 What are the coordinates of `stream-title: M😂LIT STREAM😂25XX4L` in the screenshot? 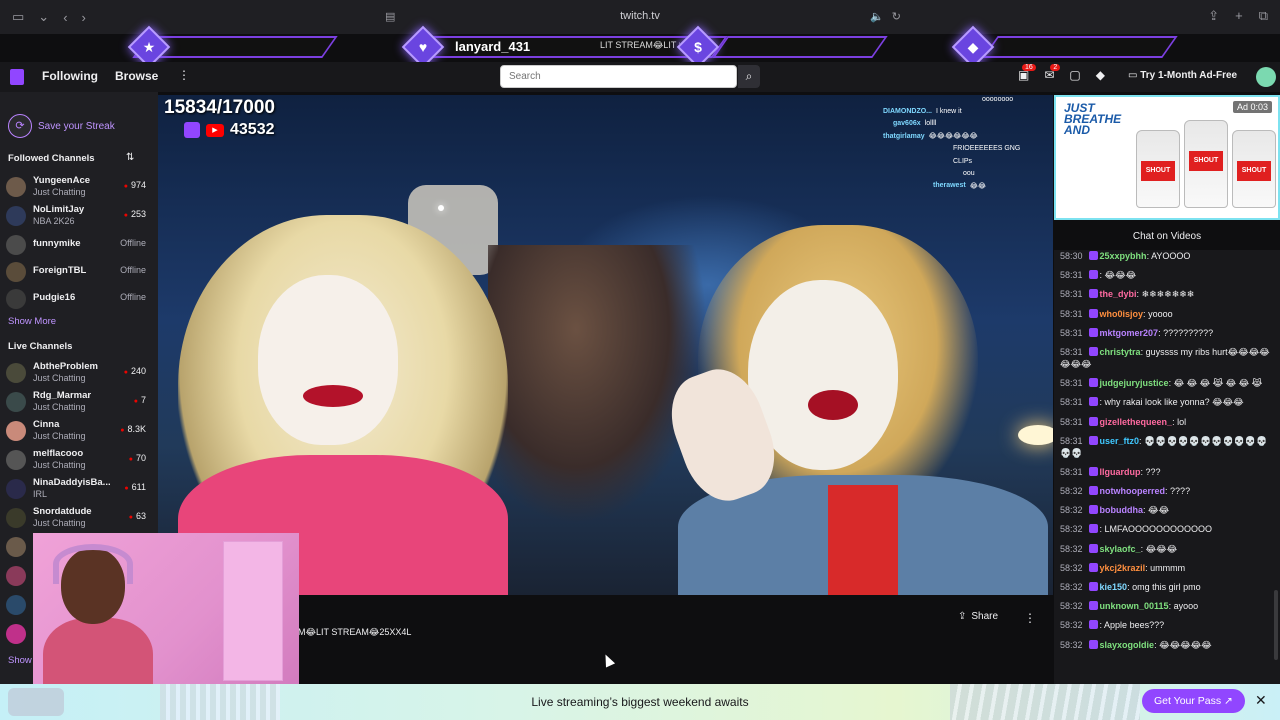 It's located at (355, 632).